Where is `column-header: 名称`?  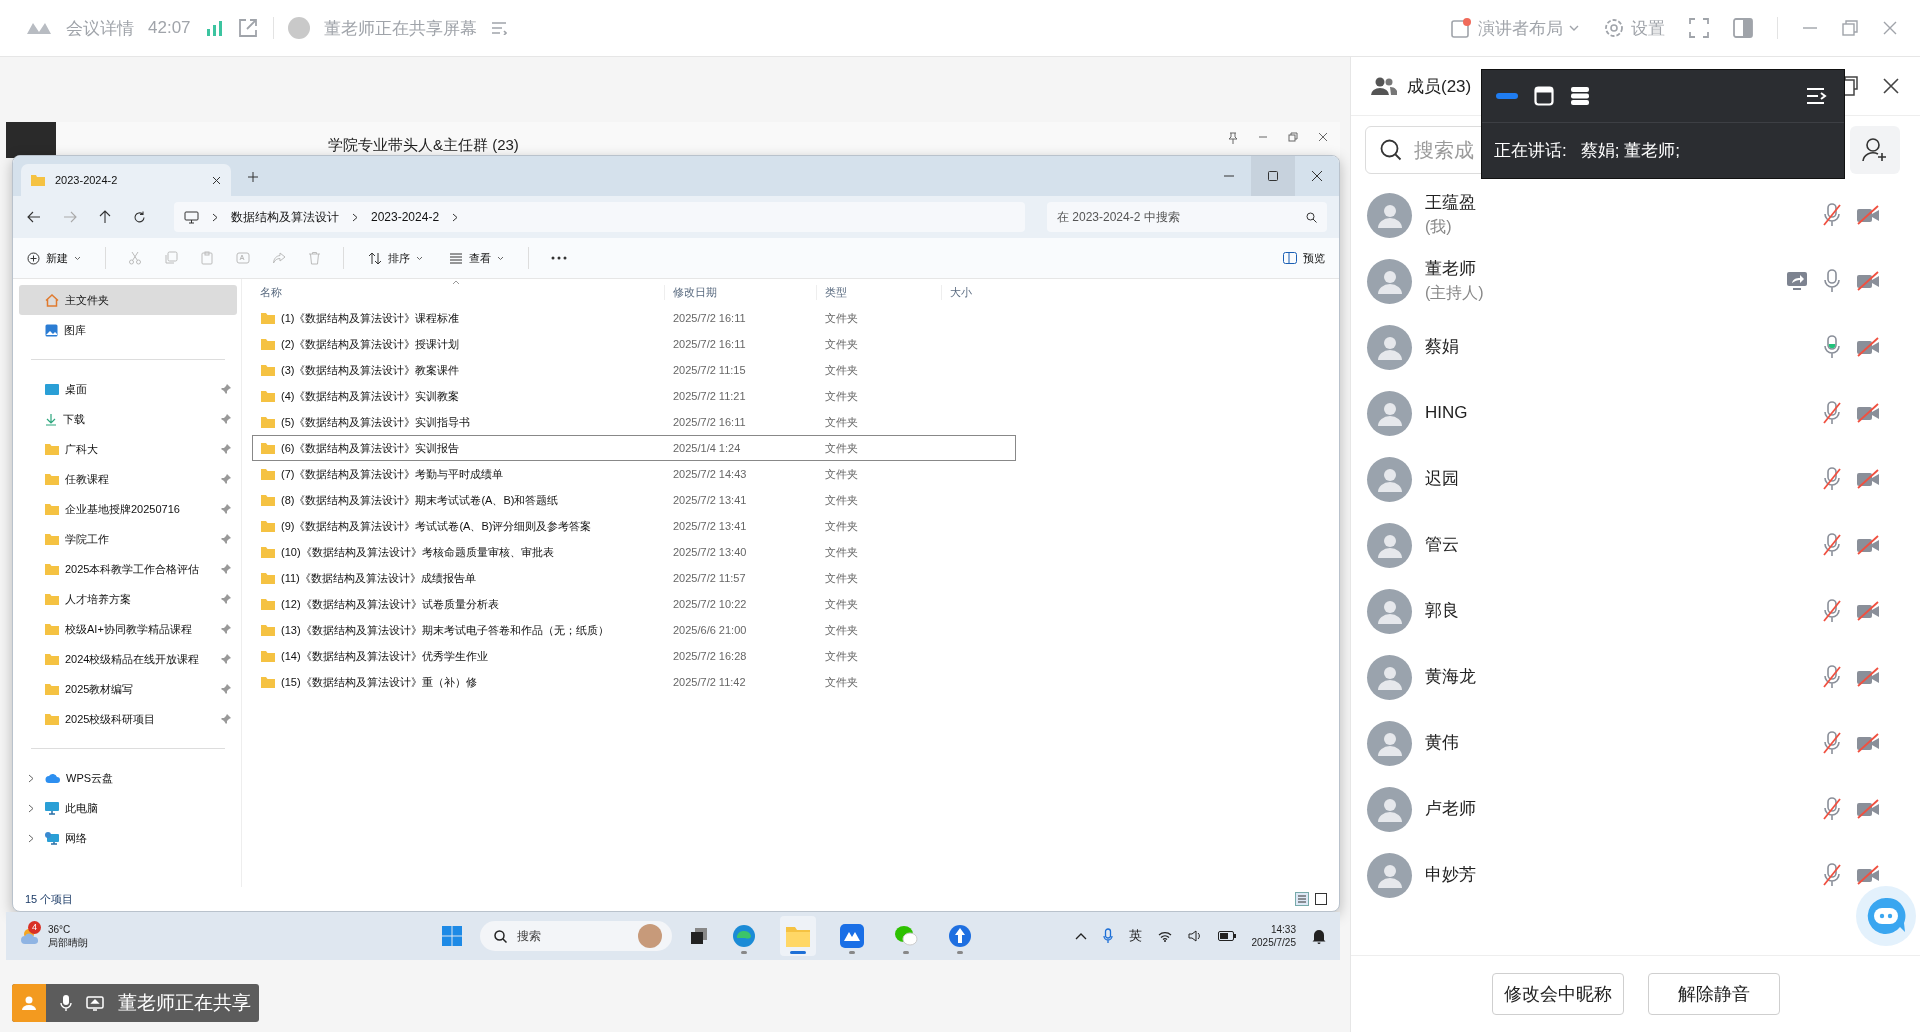
column-header: 名称 is located at coordinates (458, 292).